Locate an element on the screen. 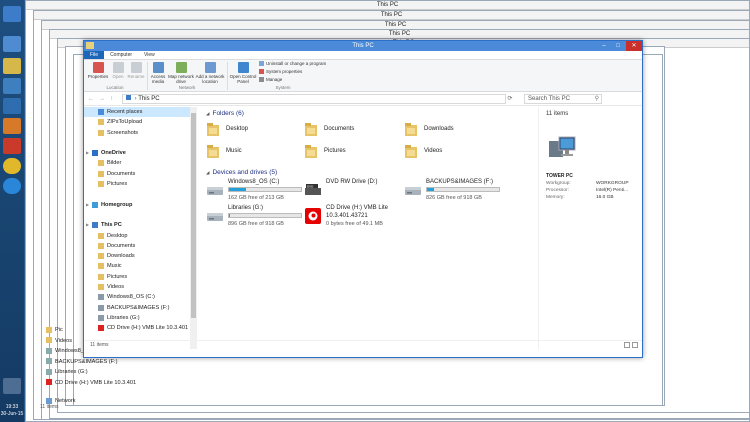 This screenshot has height=422, width=750. nav-item: ▶ OneDrive is located at coordinates (140, 153).